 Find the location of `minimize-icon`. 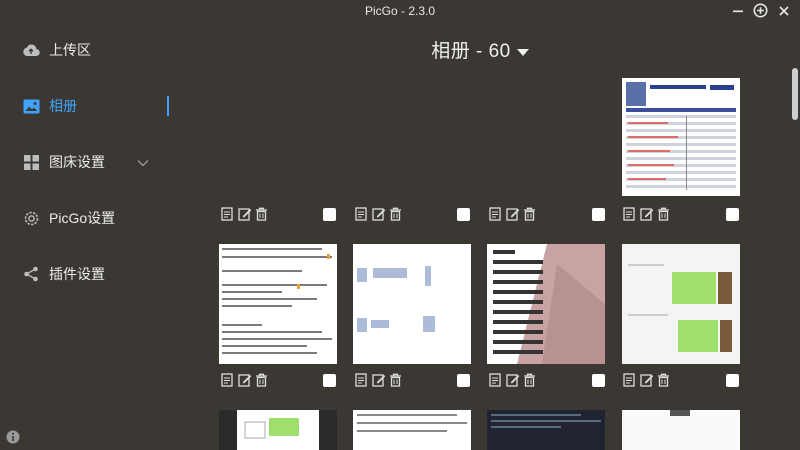

minimize-icon is located at coordinates (737, 10).